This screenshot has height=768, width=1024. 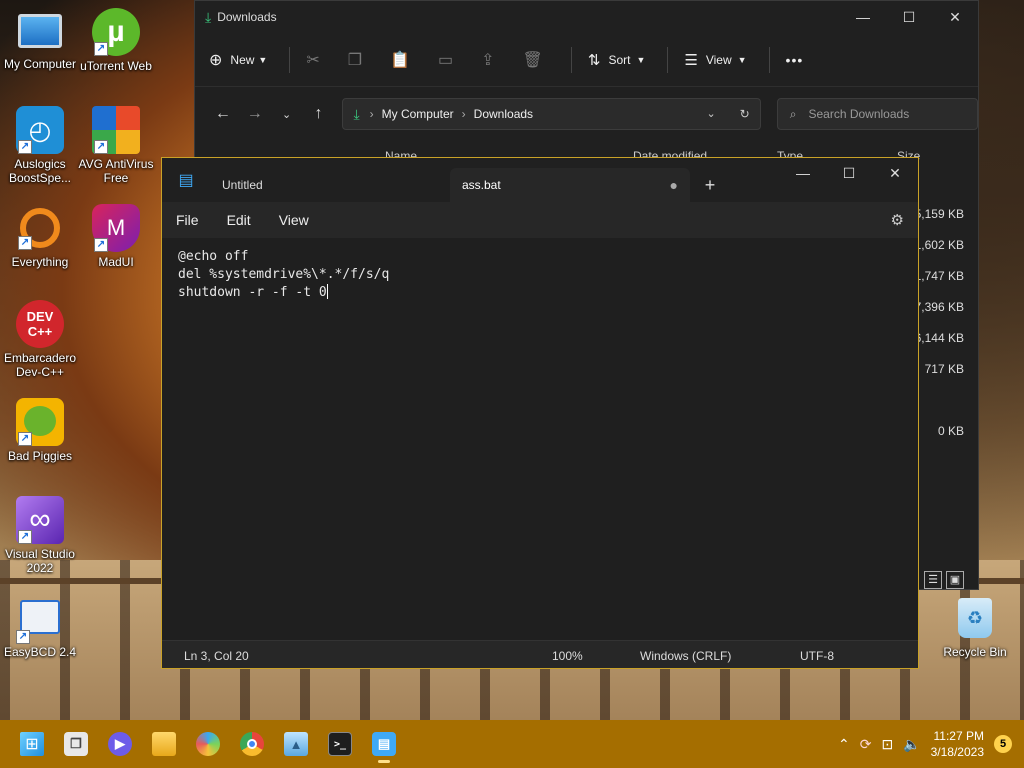 I want to click on chevron-down-icon: ▼, so click(x=742, y=59).